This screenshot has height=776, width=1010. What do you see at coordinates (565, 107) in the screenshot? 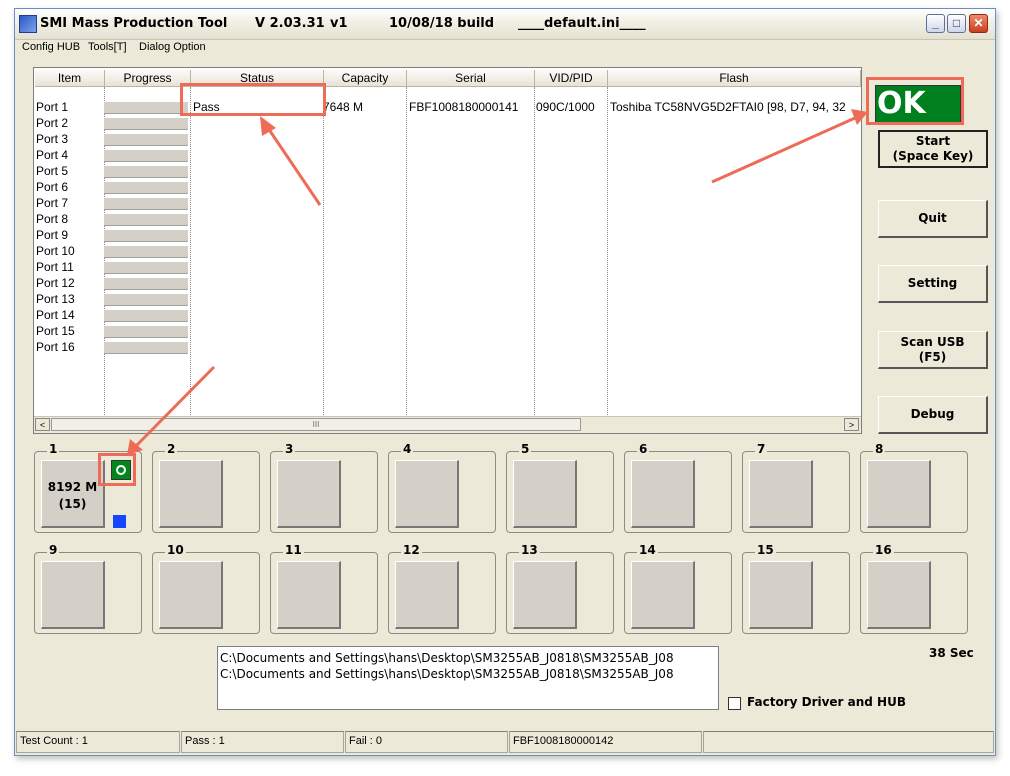
I see `row1-vidpid: 090C/1000` at bounding box center [565, 107].